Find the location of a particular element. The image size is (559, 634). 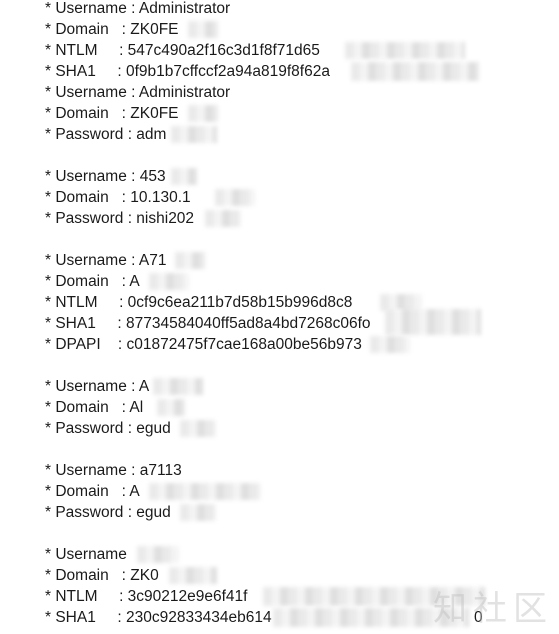

credential-line: * SHA1 : 87734584040ff5ad8a4bd7268c06fo is located at coordinates (302, 322).